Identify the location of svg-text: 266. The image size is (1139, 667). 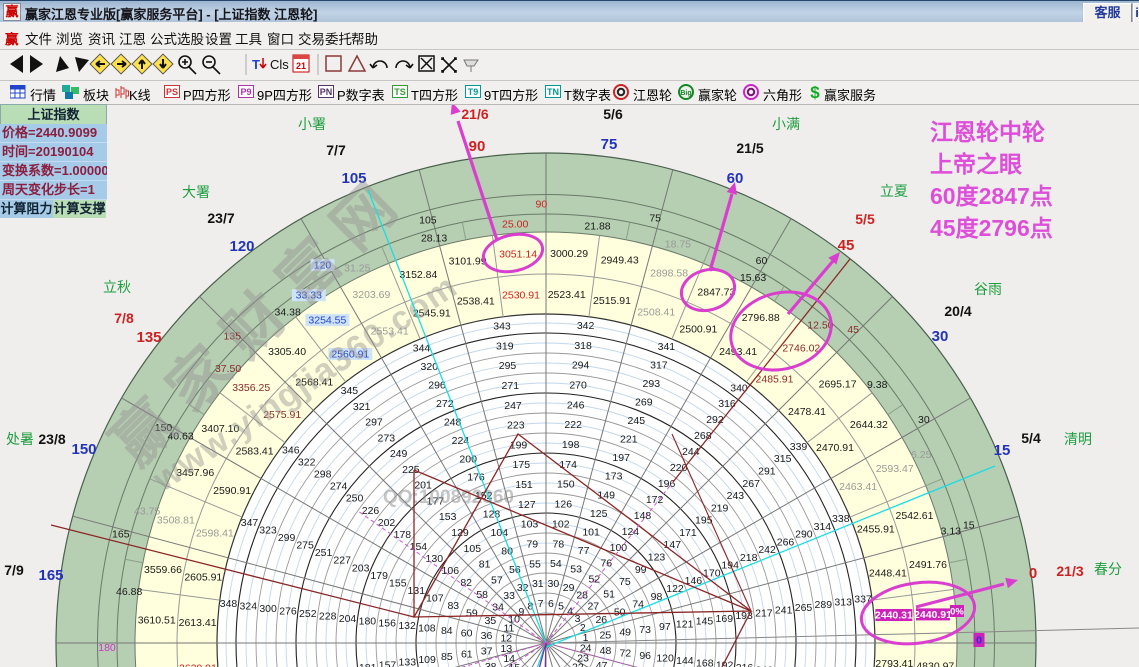
(786, 542).